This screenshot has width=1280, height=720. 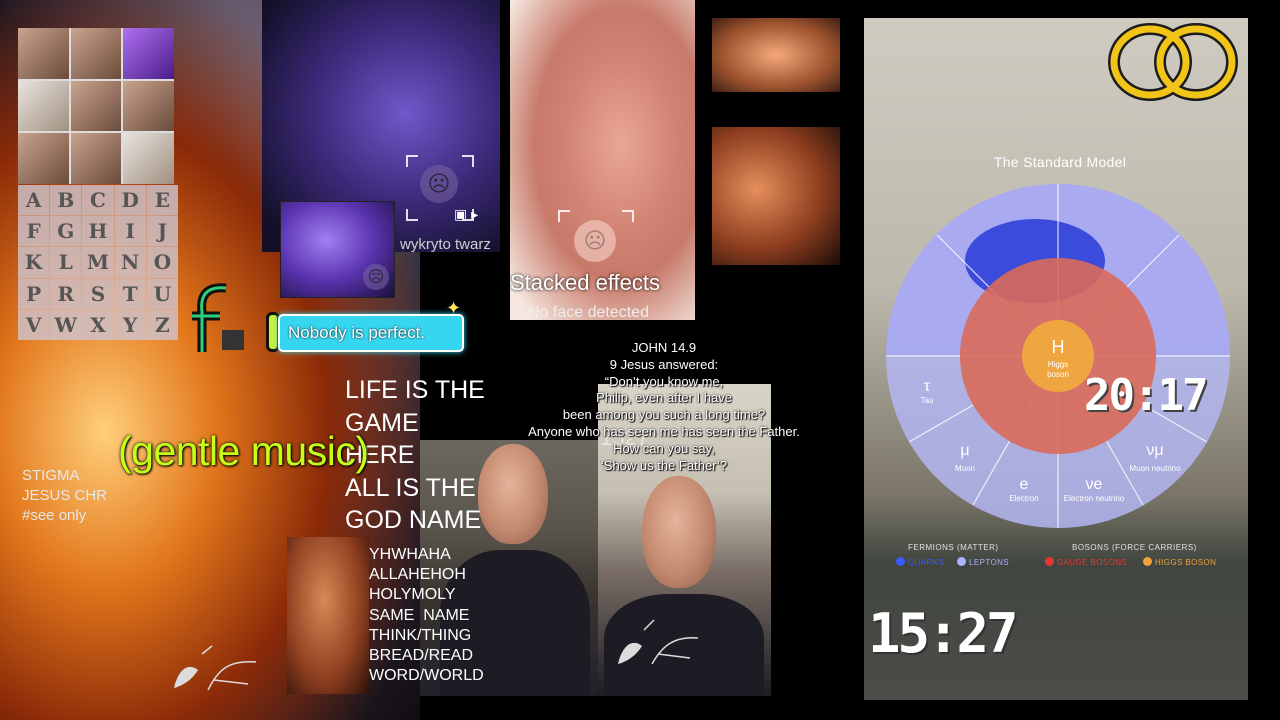 I want to click on word-item: YHWHAHA, so click(x=410, y=554).